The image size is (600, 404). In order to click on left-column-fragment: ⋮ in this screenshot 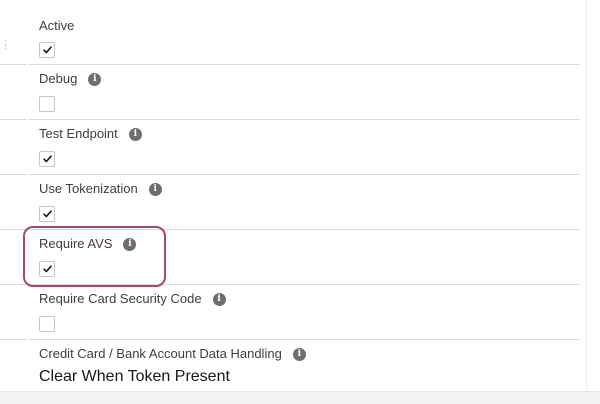, I will do `click(5, 45)`.